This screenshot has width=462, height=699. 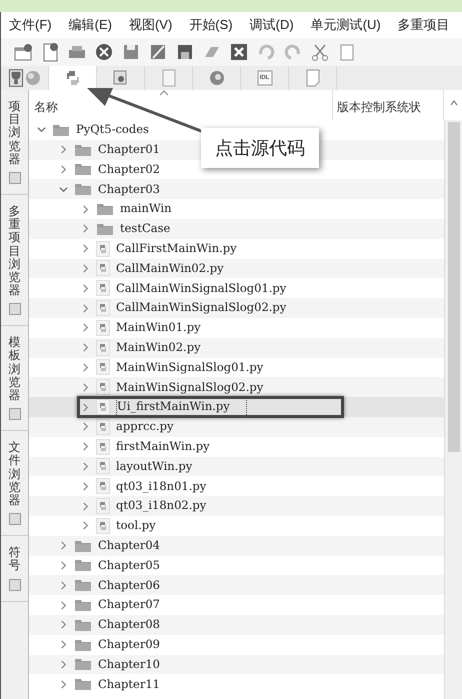 What do you see at coordinates (30, 25) in the screenshot?
I see `menu-item: 文件(F)` at bounding box center [30, 25].